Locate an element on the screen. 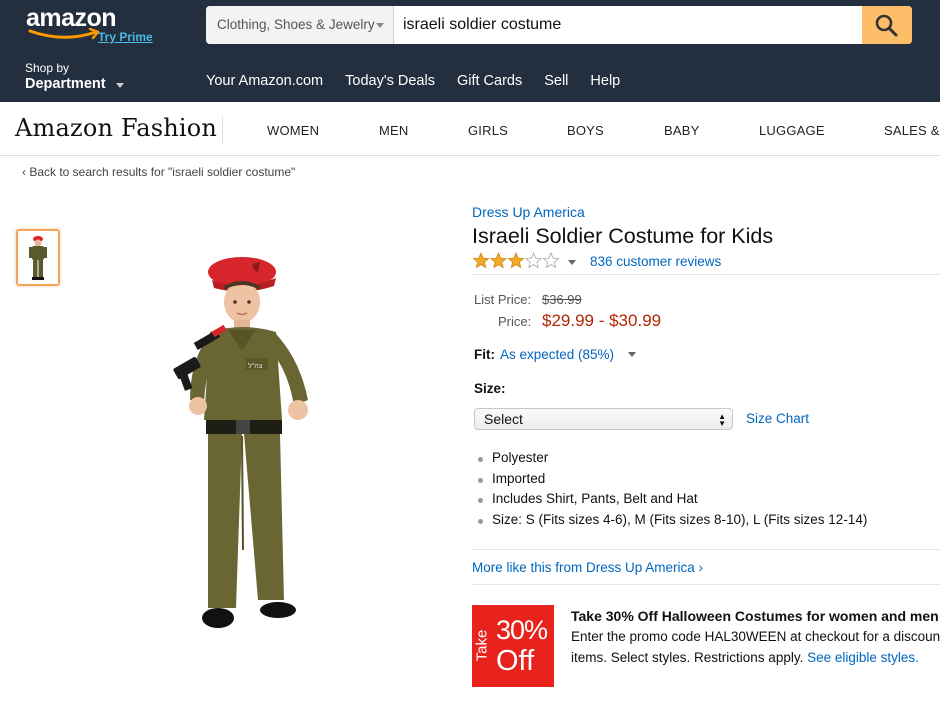 This screenshot has width=940, height=705. brand-link: Dress Up America is located at coordinates (528, 212).